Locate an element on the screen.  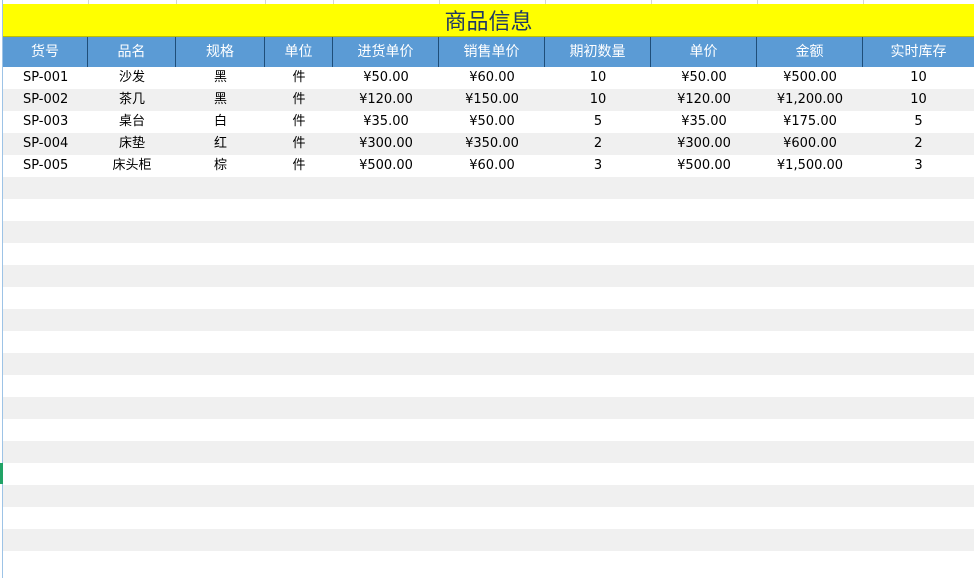
table-cell: 10 is located at coordinates (918, 78).